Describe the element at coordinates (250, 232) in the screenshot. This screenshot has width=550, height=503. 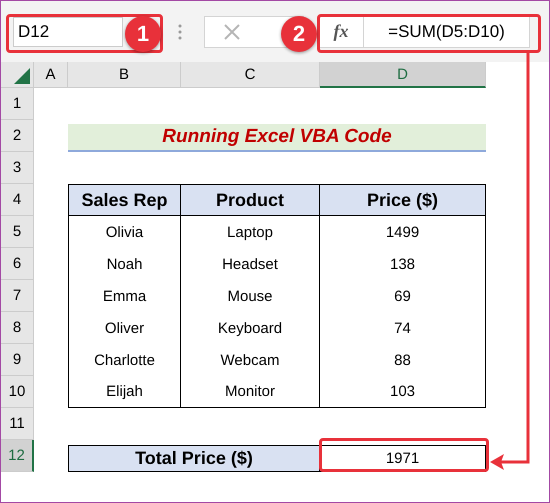
I see `table-cell: Laptop` at that location.